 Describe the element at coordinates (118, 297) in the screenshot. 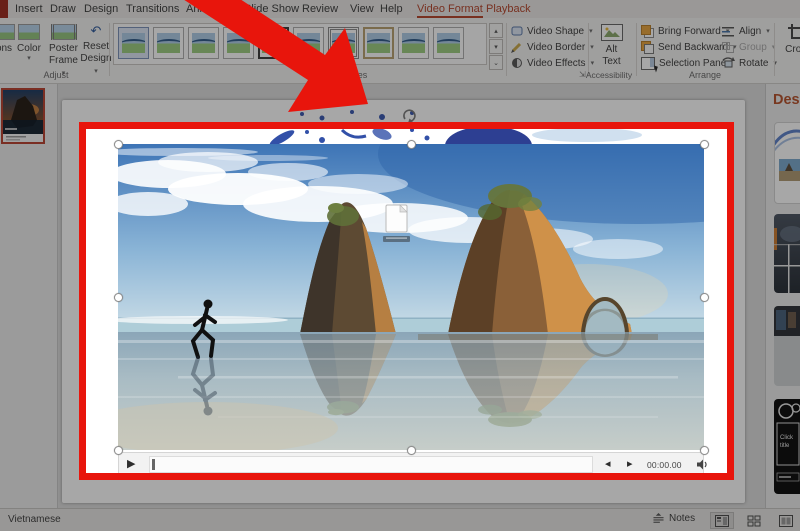

I see `resize-handle-middle-left` at that location.